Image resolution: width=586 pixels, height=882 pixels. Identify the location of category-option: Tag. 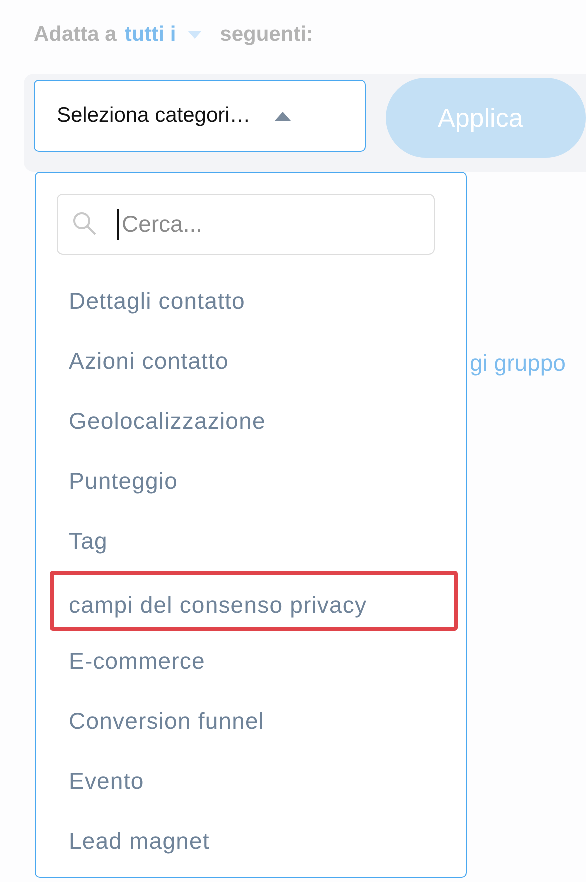
(251, 541).